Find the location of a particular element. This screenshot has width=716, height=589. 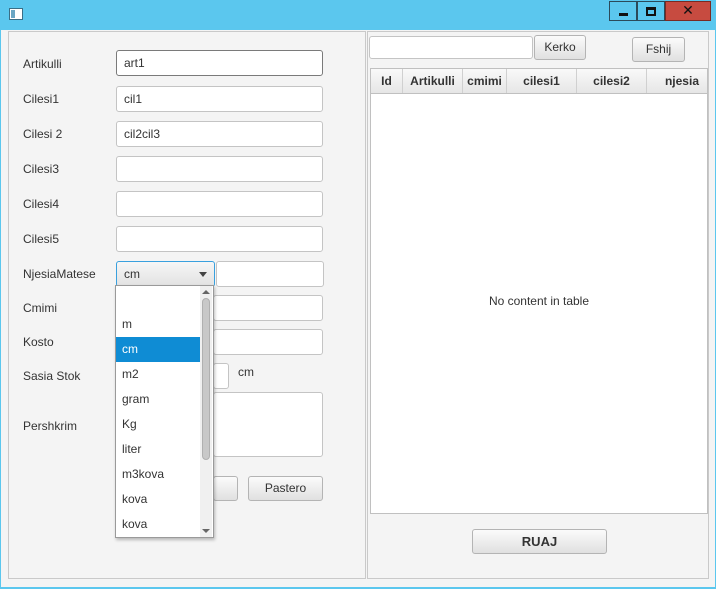

minimize-button is located at coordinates (623, 11).